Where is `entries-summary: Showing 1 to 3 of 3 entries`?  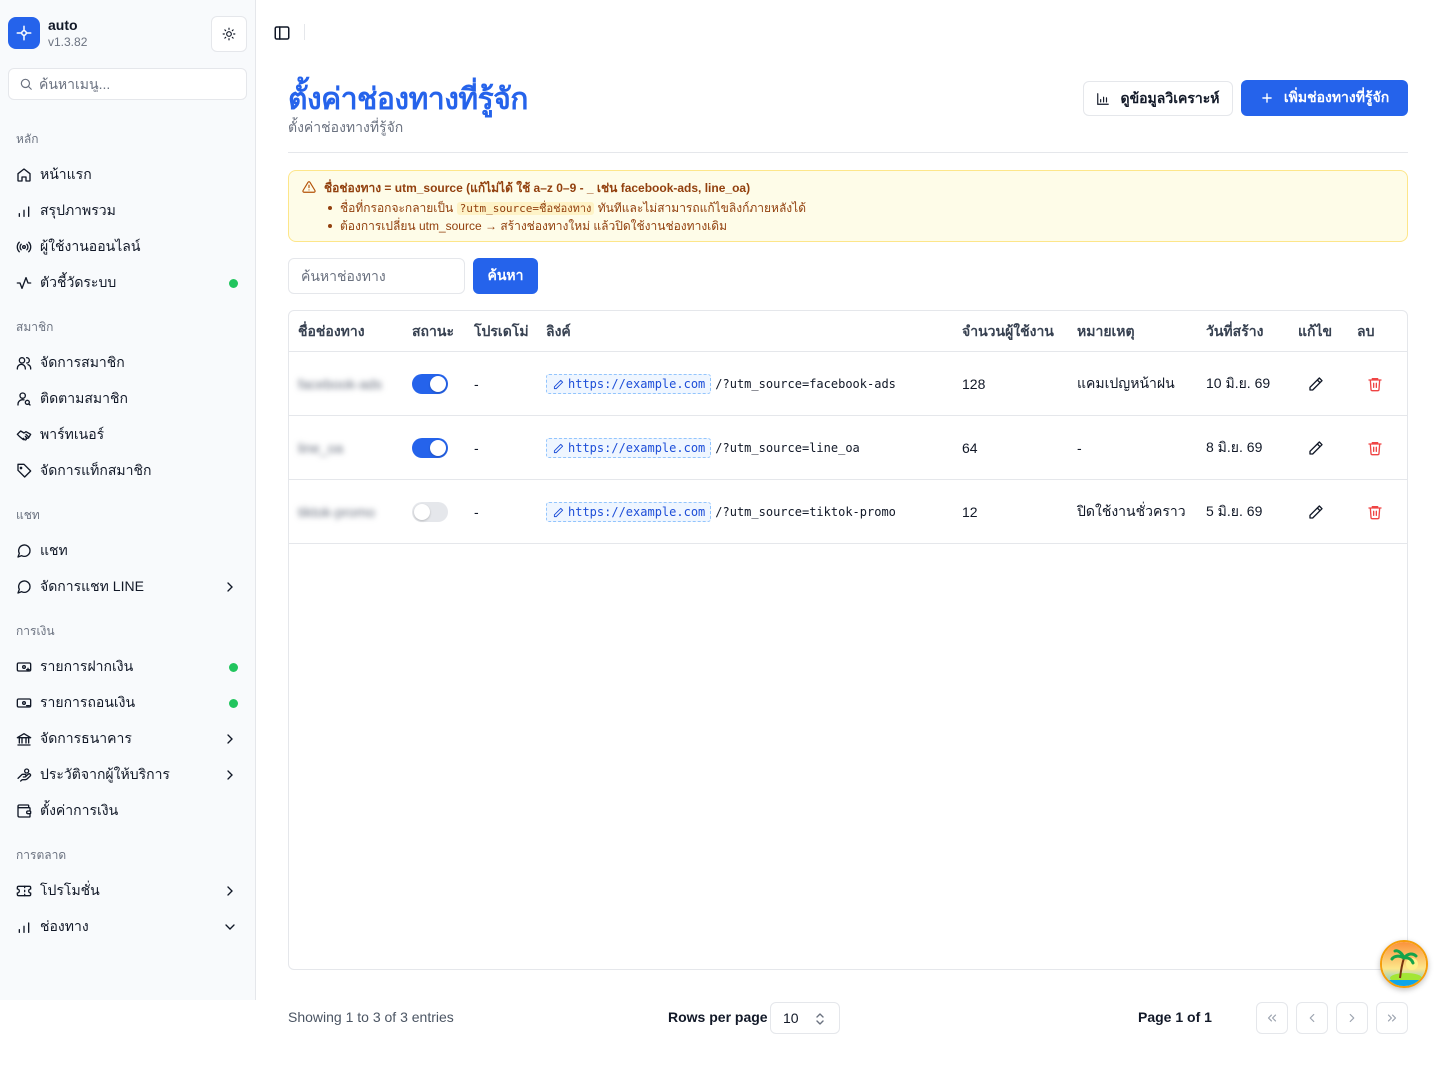
entries-summary: Showing 1 to 3 of 3 entries is located at coordinates (371, 1017).